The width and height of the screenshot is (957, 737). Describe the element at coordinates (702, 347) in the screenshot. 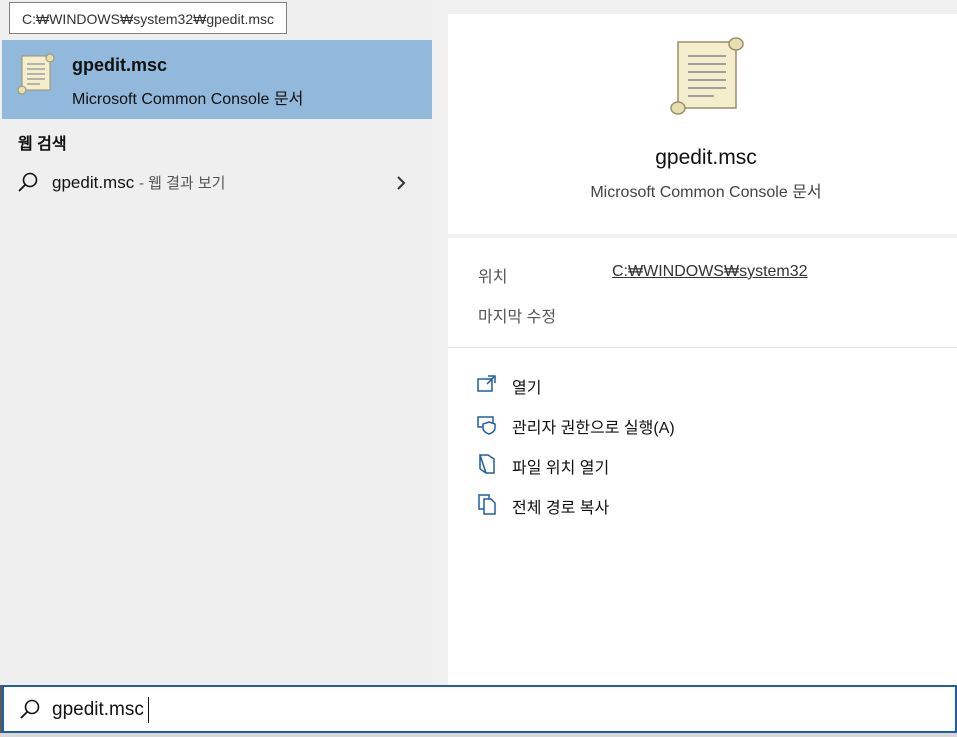

I see `details-divider` at that location.